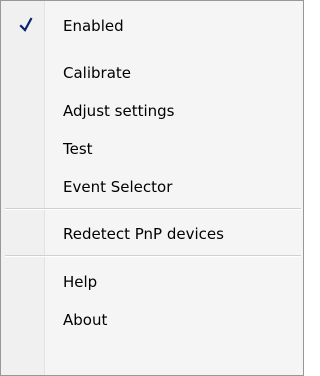 The width and height of the screenshot is (320, 376). I want to click on menu-item-adjust-settings: Adjust settings, so click(152, 111).